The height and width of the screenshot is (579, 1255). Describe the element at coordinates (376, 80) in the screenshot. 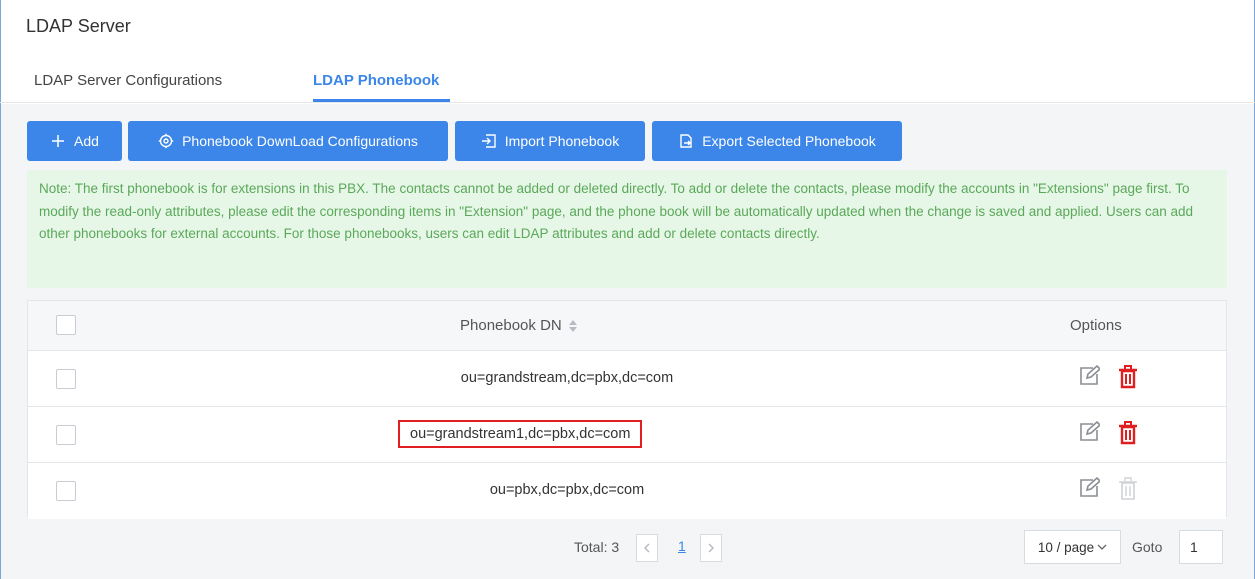

I see `tab-ldap-phonebook: LDAP Phonebook` at that location.